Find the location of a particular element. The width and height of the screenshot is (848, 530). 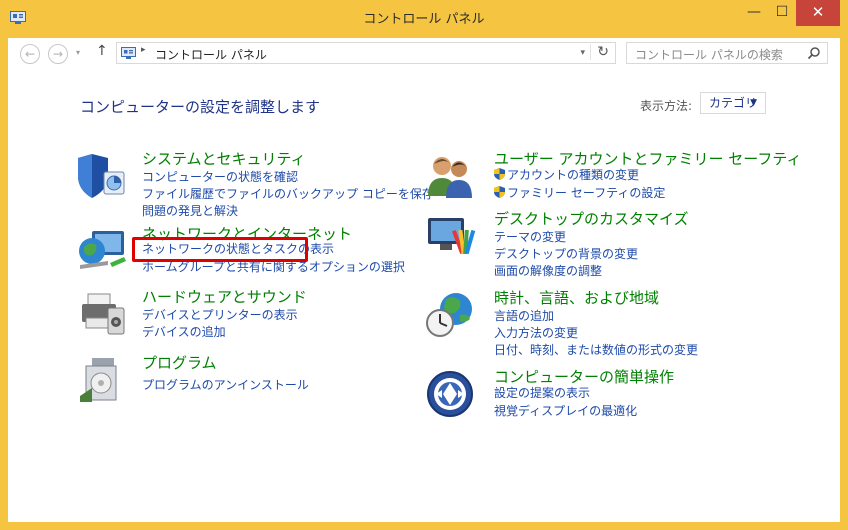

category-programs: プログラム プログラムのアンインストール is located at coordinates (243, 377).